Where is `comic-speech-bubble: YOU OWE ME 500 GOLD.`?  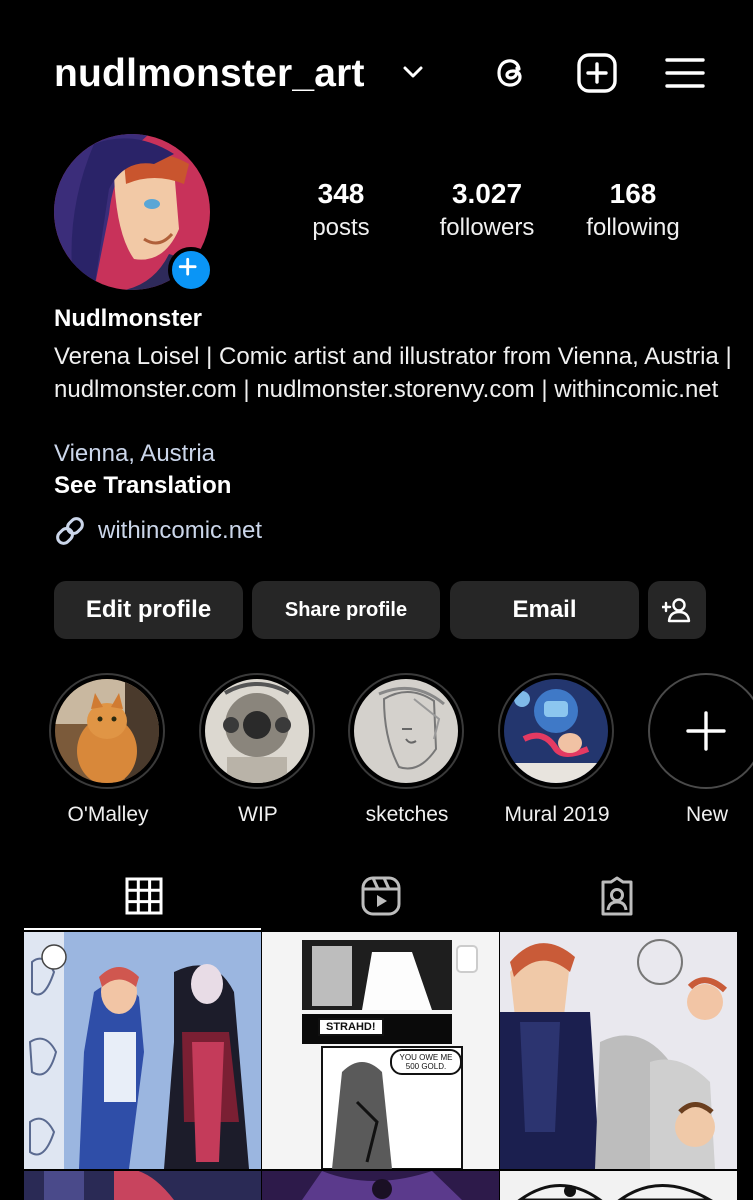
comic-speech-bubble: YOU OWE ME 500 GOLD. is located at coordinates (426, 1062).